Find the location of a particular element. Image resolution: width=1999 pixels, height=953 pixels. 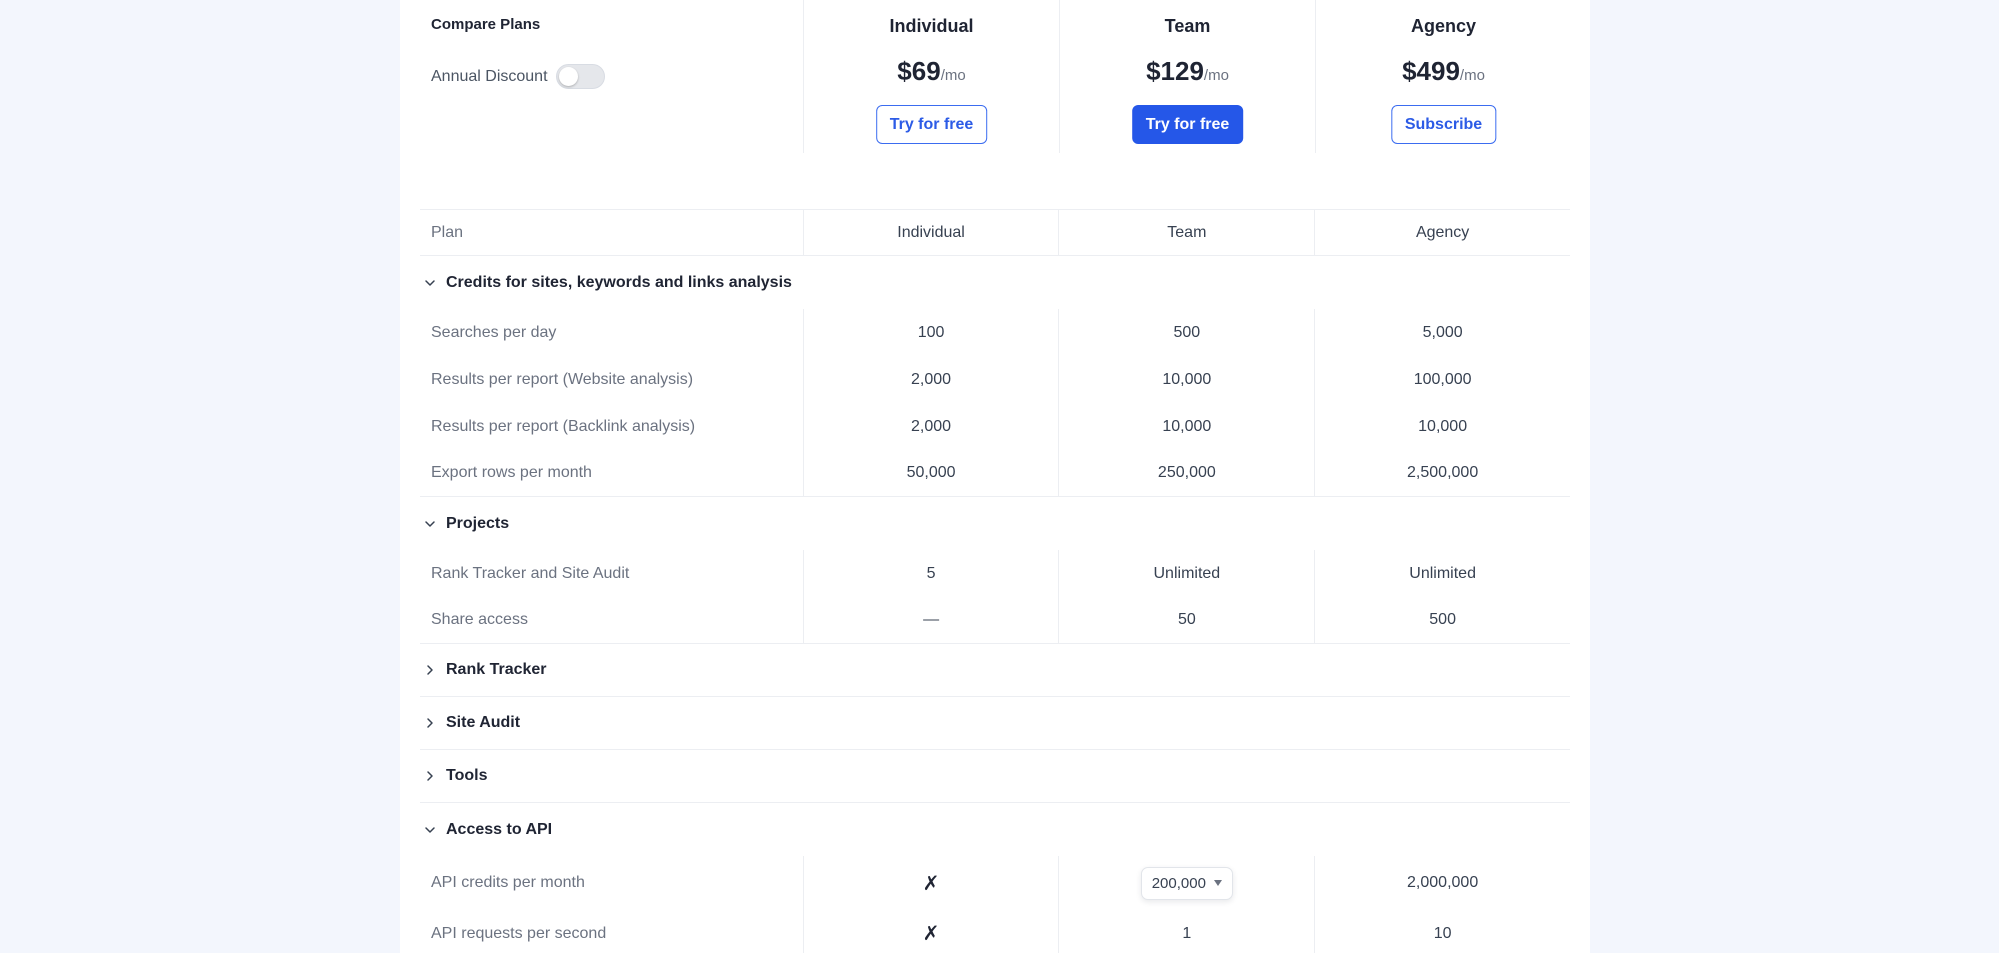

feature-value: 50,000 is located at coordinates (930, 473).